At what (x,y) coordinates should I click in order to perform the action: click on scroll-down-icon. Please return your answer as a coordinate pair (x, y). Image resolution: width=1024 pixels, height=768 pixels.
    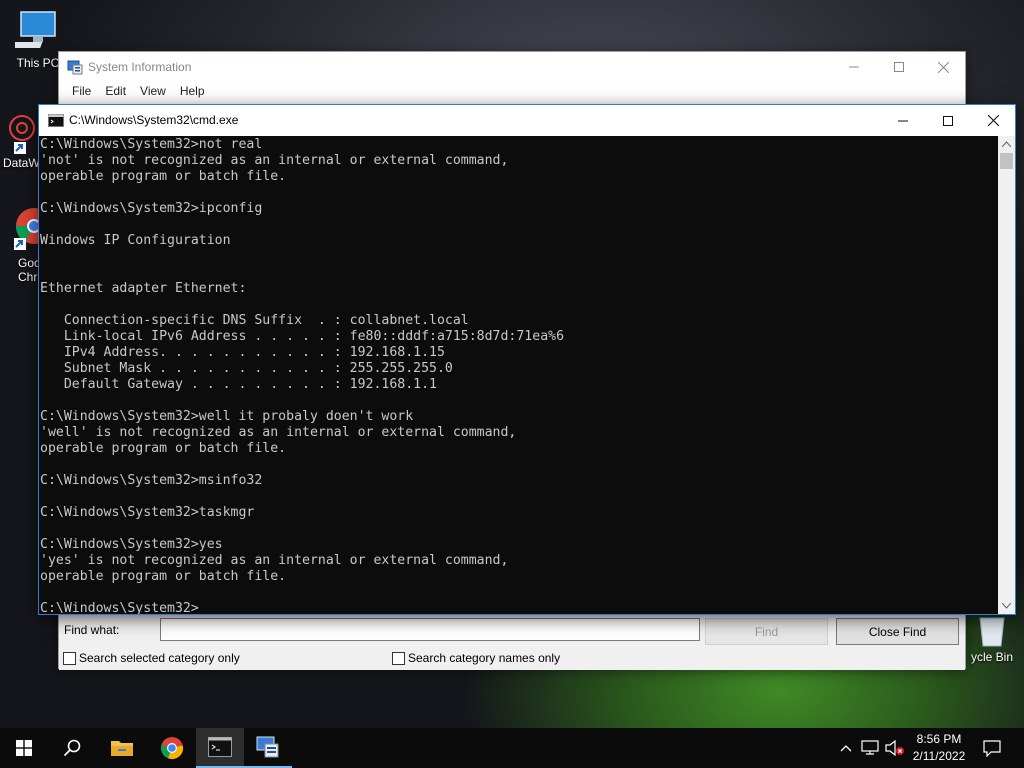
    Looking at the image, I should click on (1006, 606).